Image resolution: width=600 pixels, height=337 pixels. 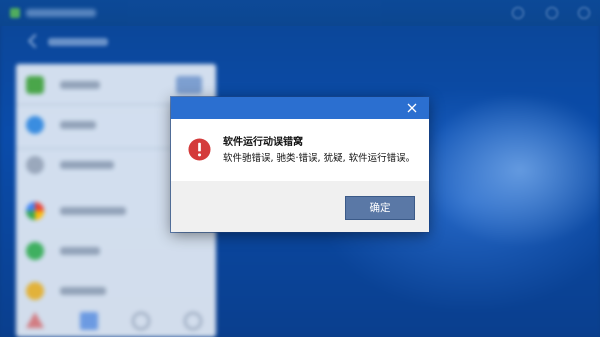 I want to click on dialog-title: 软件运行动误错窝, so click(x=263, y=142).